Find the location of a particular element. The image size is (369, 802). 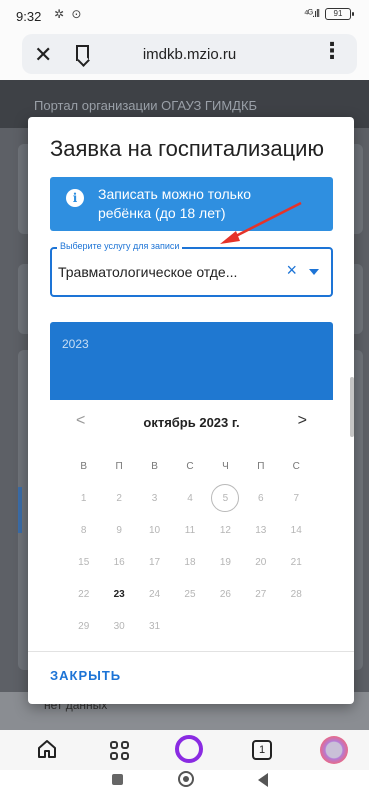

annotation-arrow-icon is located at coordinates (261, 222).